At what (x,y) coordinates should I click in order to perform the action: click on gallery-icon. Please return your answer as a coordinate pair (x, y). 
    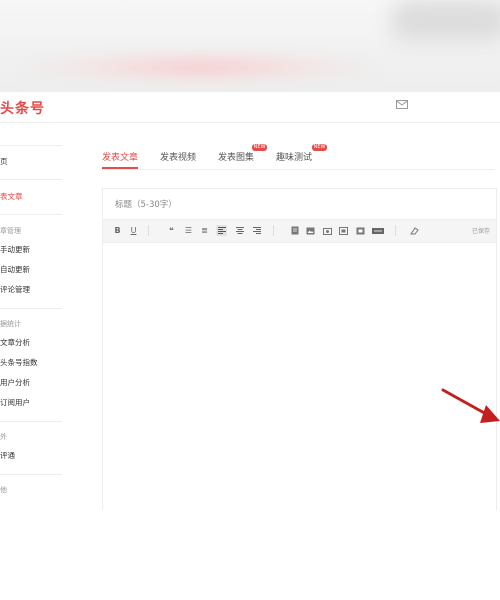
    Looking at the image, I should click on (327, 230).